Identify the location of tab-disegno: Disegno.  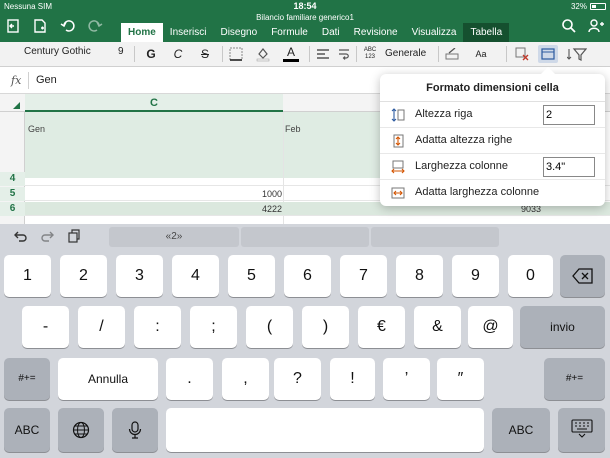
(238, 32).